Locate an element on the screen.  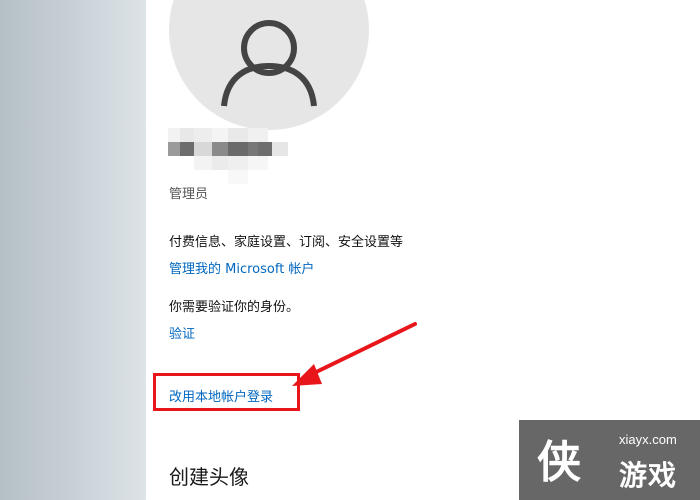
site-watermark: 侠 xiayx.com 游戏 is located at coordinates (609, 460).